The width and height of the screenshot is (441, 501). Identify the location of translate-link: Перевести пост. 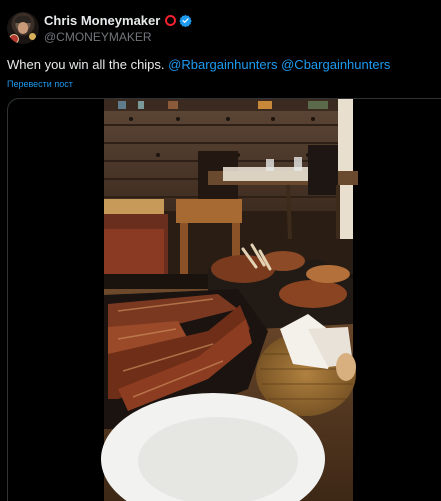
(40, 84).